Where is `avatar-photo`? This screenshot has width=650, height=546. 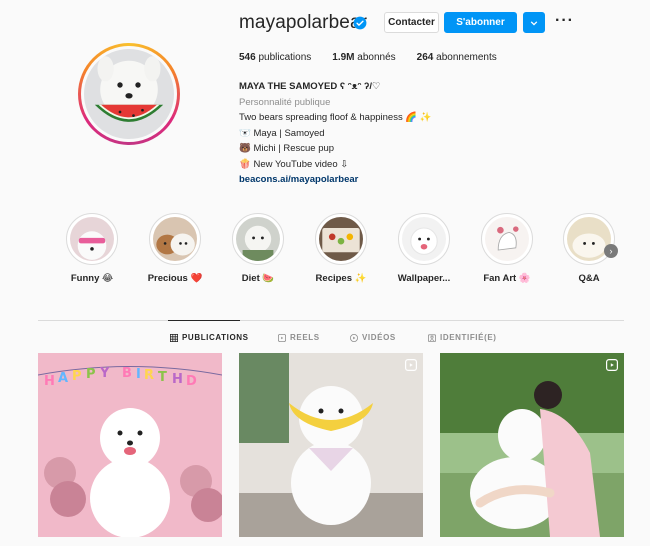 avatar-photo is located at coordinates (129, 94).